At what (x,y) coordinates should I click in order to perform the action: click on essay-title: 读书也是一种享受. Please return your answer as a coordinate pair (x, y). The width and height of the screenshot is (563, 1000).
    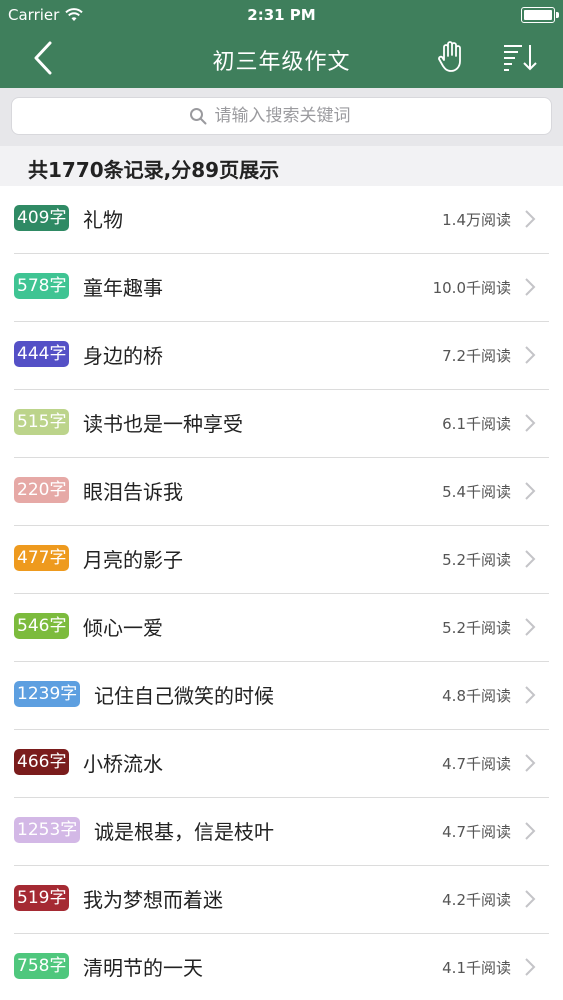
    Looking at the image, I should click on (163, 424).